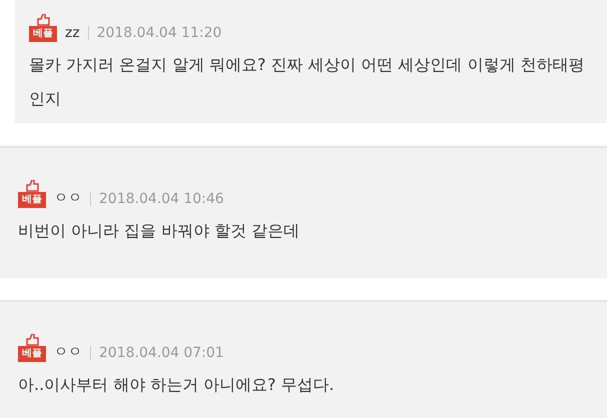  Describe the element at coordinates (177, 385) in the screenshot. I see `comment-text: 아..이사부터 해야 하는거 아니에요? 무섭다.` at that location.